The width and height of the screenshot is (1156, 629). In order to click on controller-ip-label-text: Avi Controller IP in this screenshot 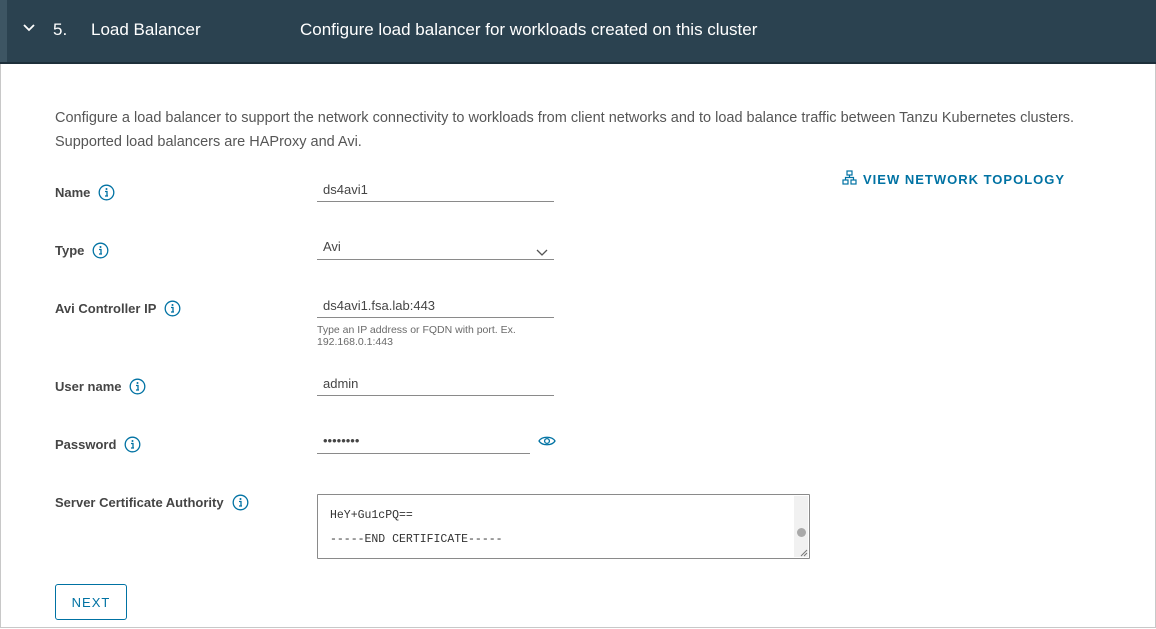, I will do `click(106, 308)`.